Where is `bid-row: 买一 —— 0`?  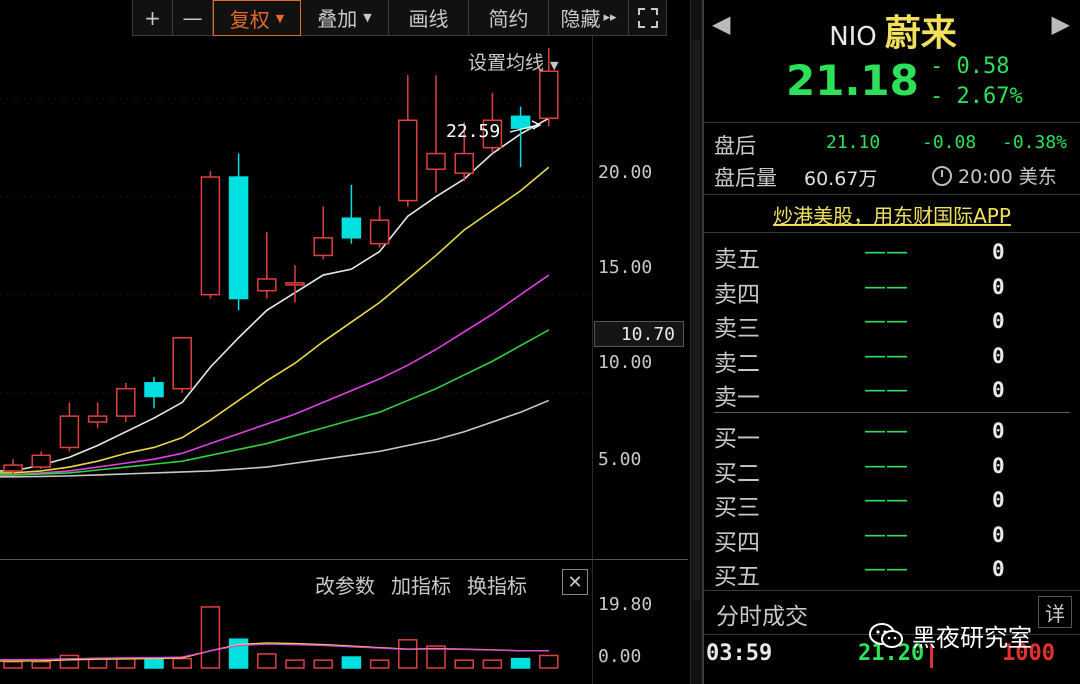 bid-row: 买一 —— 0 is located at coordinates (892, 436).